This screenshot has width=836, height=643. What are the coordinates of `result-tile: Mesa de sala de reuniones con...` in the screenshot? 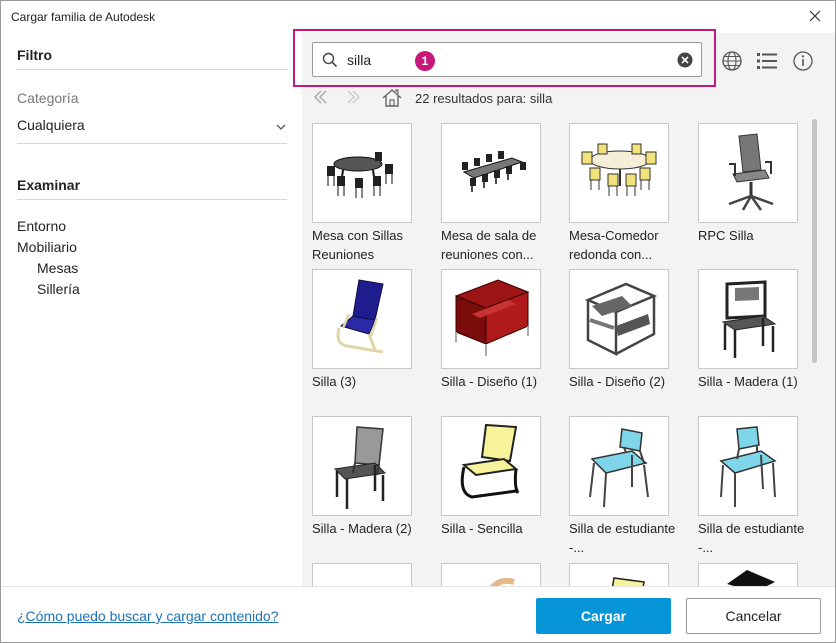 It's located at (501, 193).